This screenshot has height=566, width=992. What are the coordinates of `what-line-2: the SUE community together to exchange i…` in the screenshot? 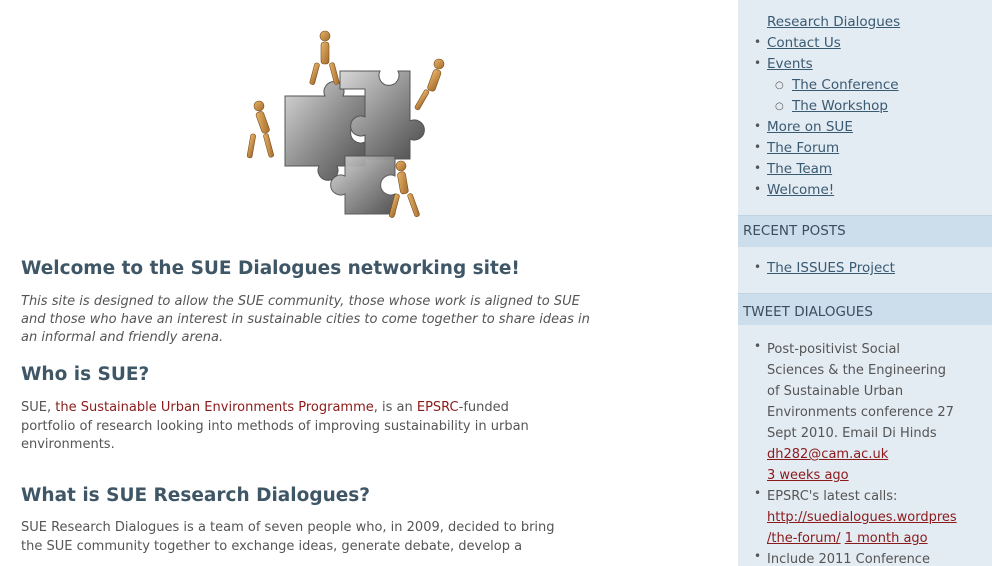 It's located at (272, 546).